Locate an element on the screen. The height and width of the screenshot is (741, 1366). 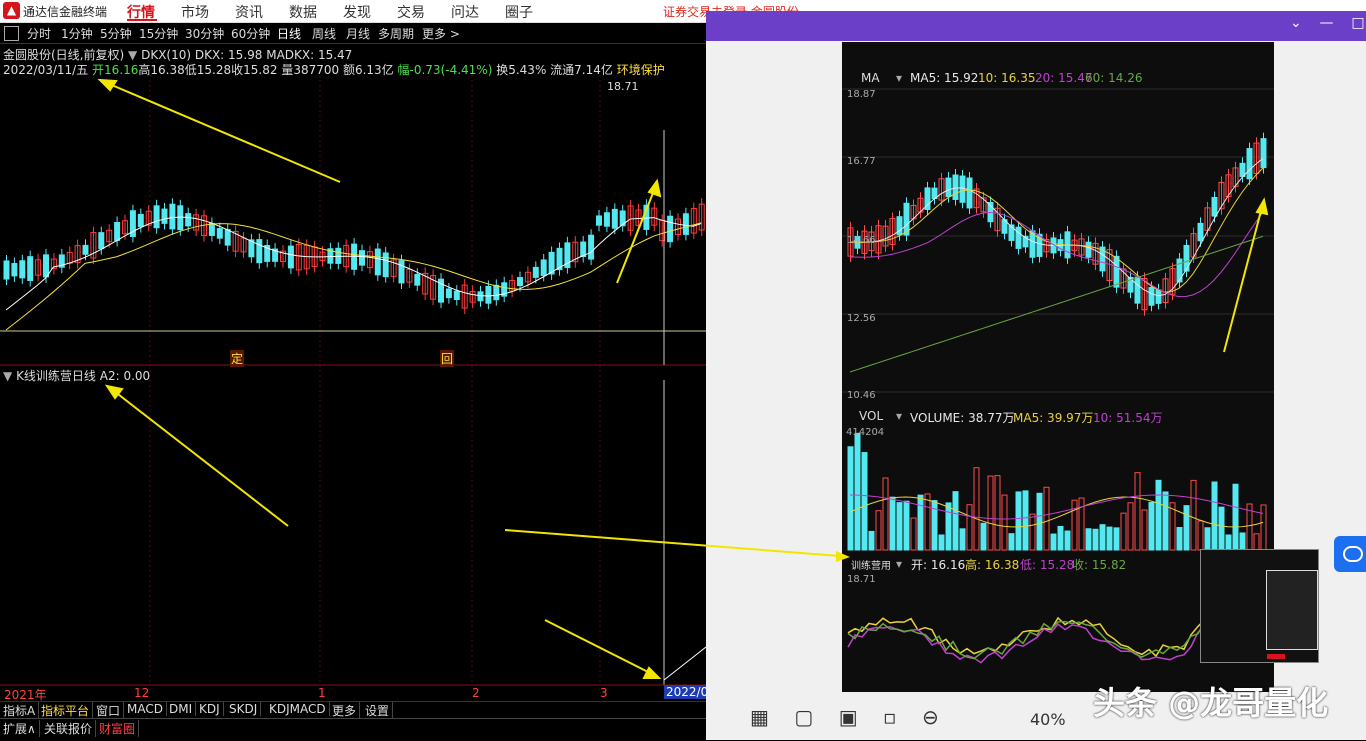
zoom-out-icon: ⊖ is located at coordinates (930, 717).